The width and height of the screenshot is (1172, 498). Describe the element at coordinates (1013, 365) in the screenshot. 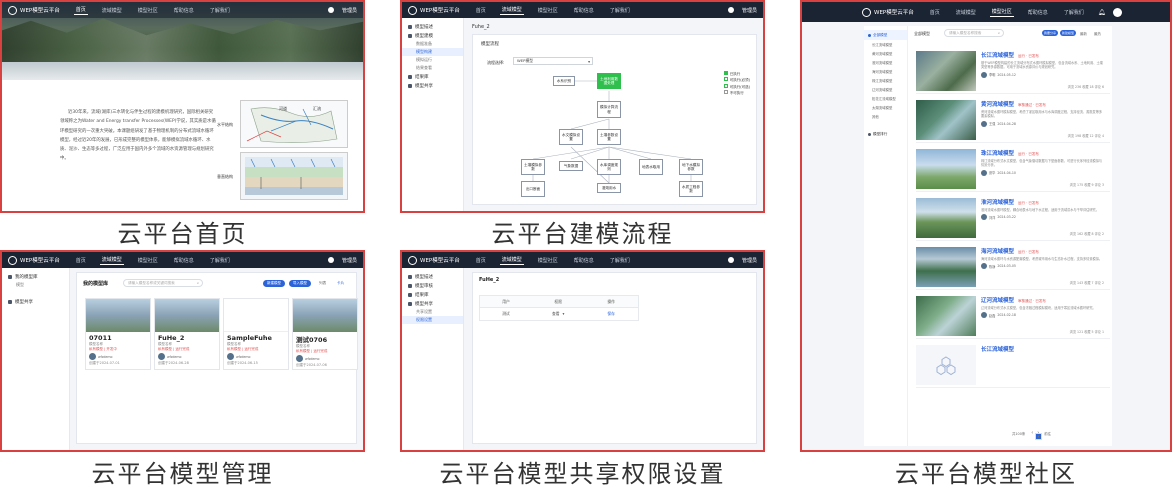

I see `list-item: 长江流域模型` at that location.